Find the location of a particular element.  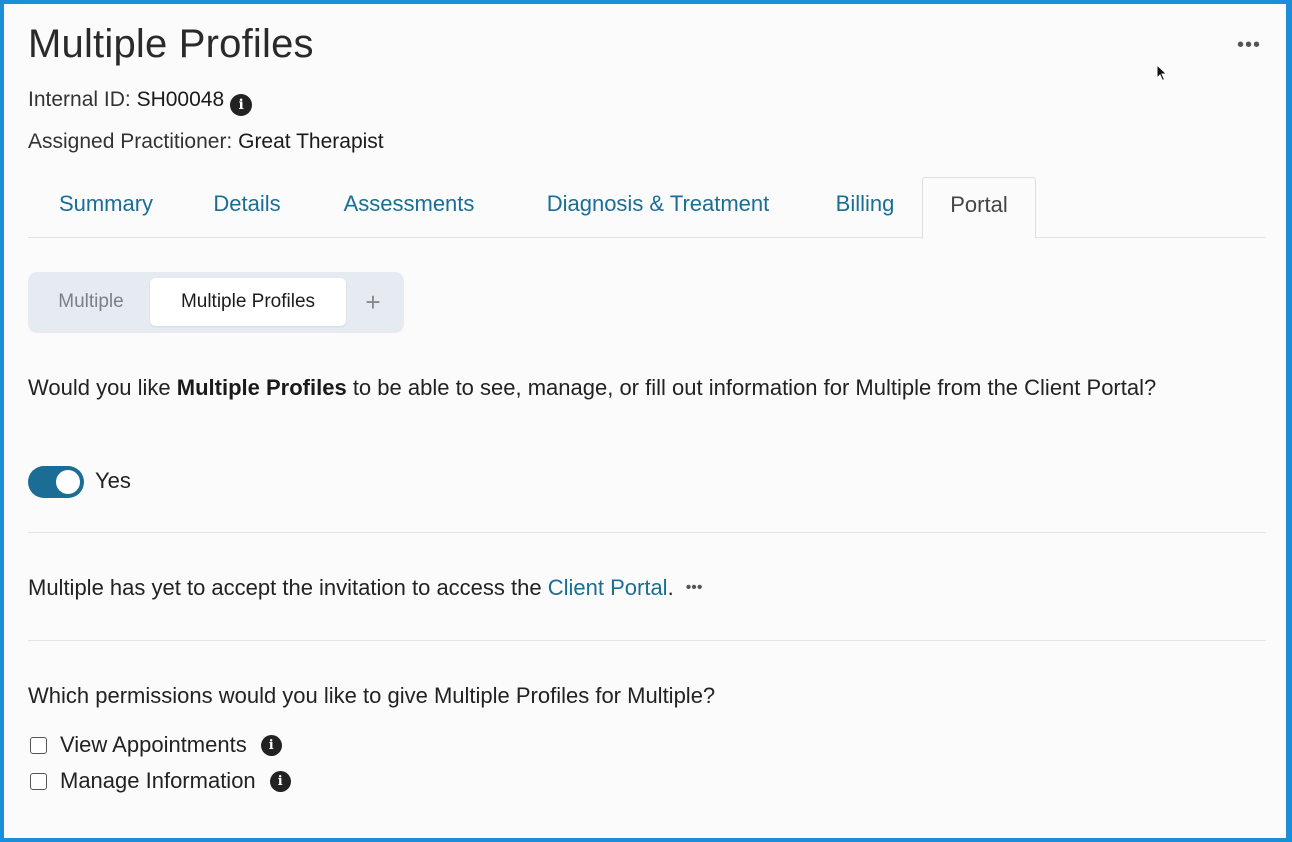

permission-view-appointments: View Appointments i is located at coordinates (155, 745).